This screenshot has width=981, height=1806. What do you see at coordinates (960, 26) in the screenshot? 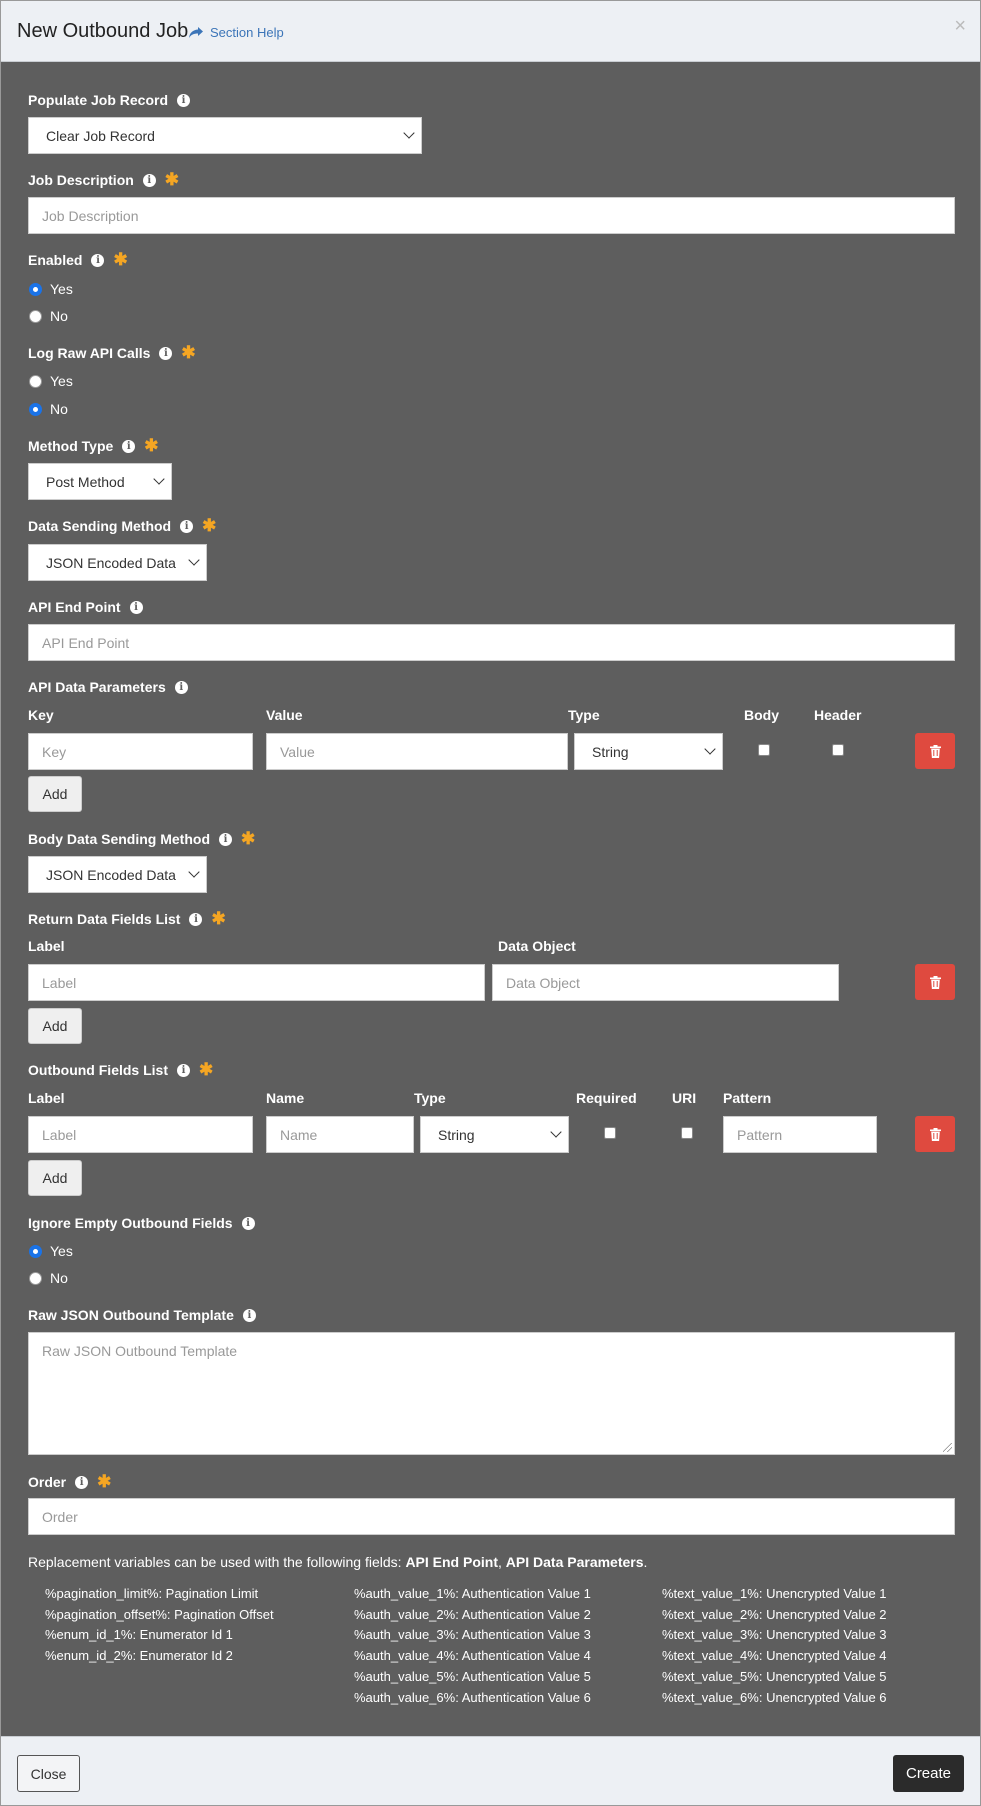
I see `close-icon: ×` at bounding box center [960, 26].